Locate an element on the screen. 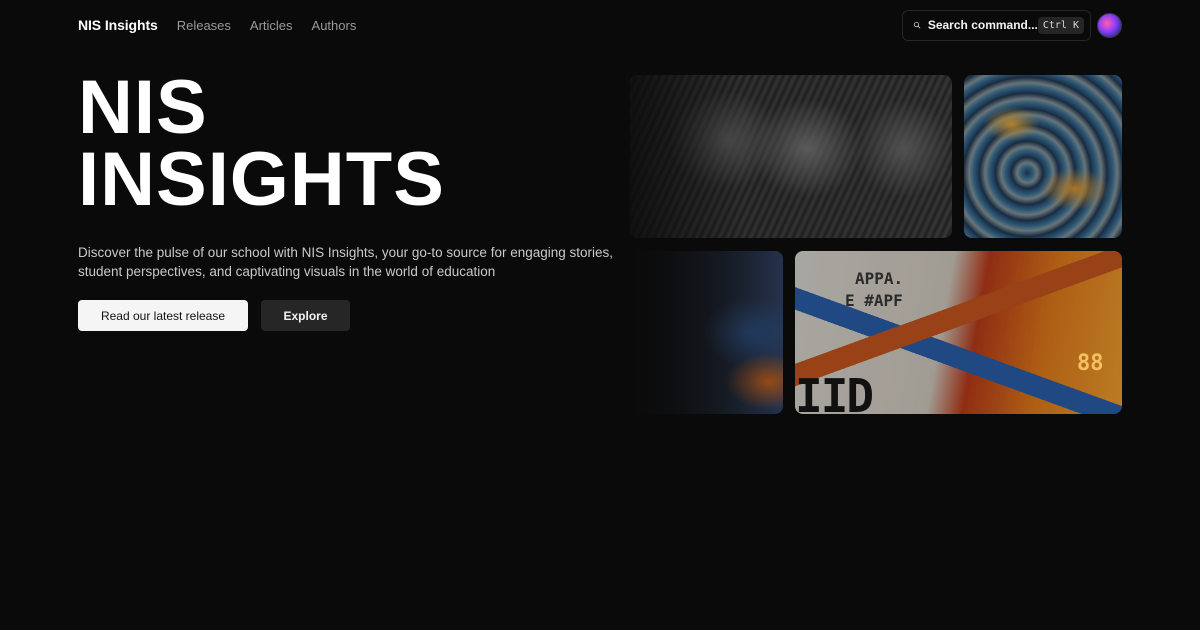  poster-text-1: APPA. is located at coordinates (879, 278).